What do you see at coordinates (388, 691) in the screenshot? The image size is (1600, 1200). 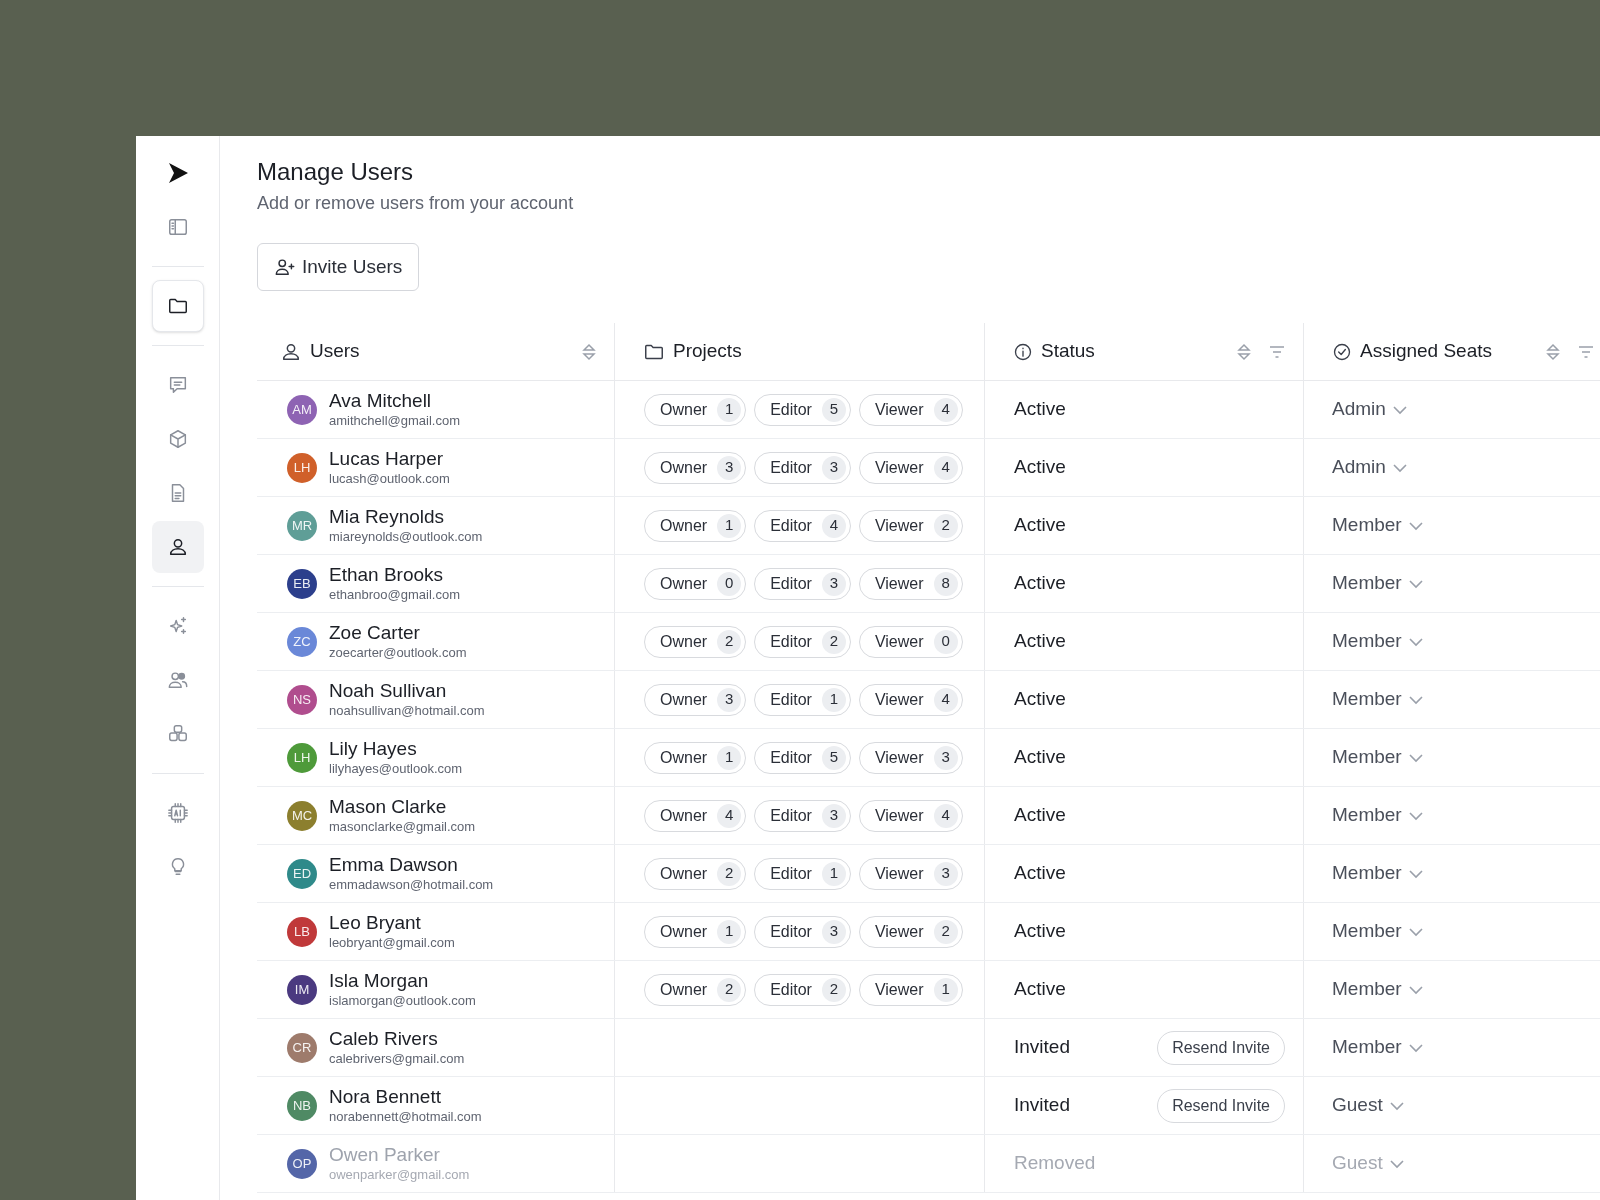 I see `user-name: Noah Sullivan` at bounding box center [388, 691].